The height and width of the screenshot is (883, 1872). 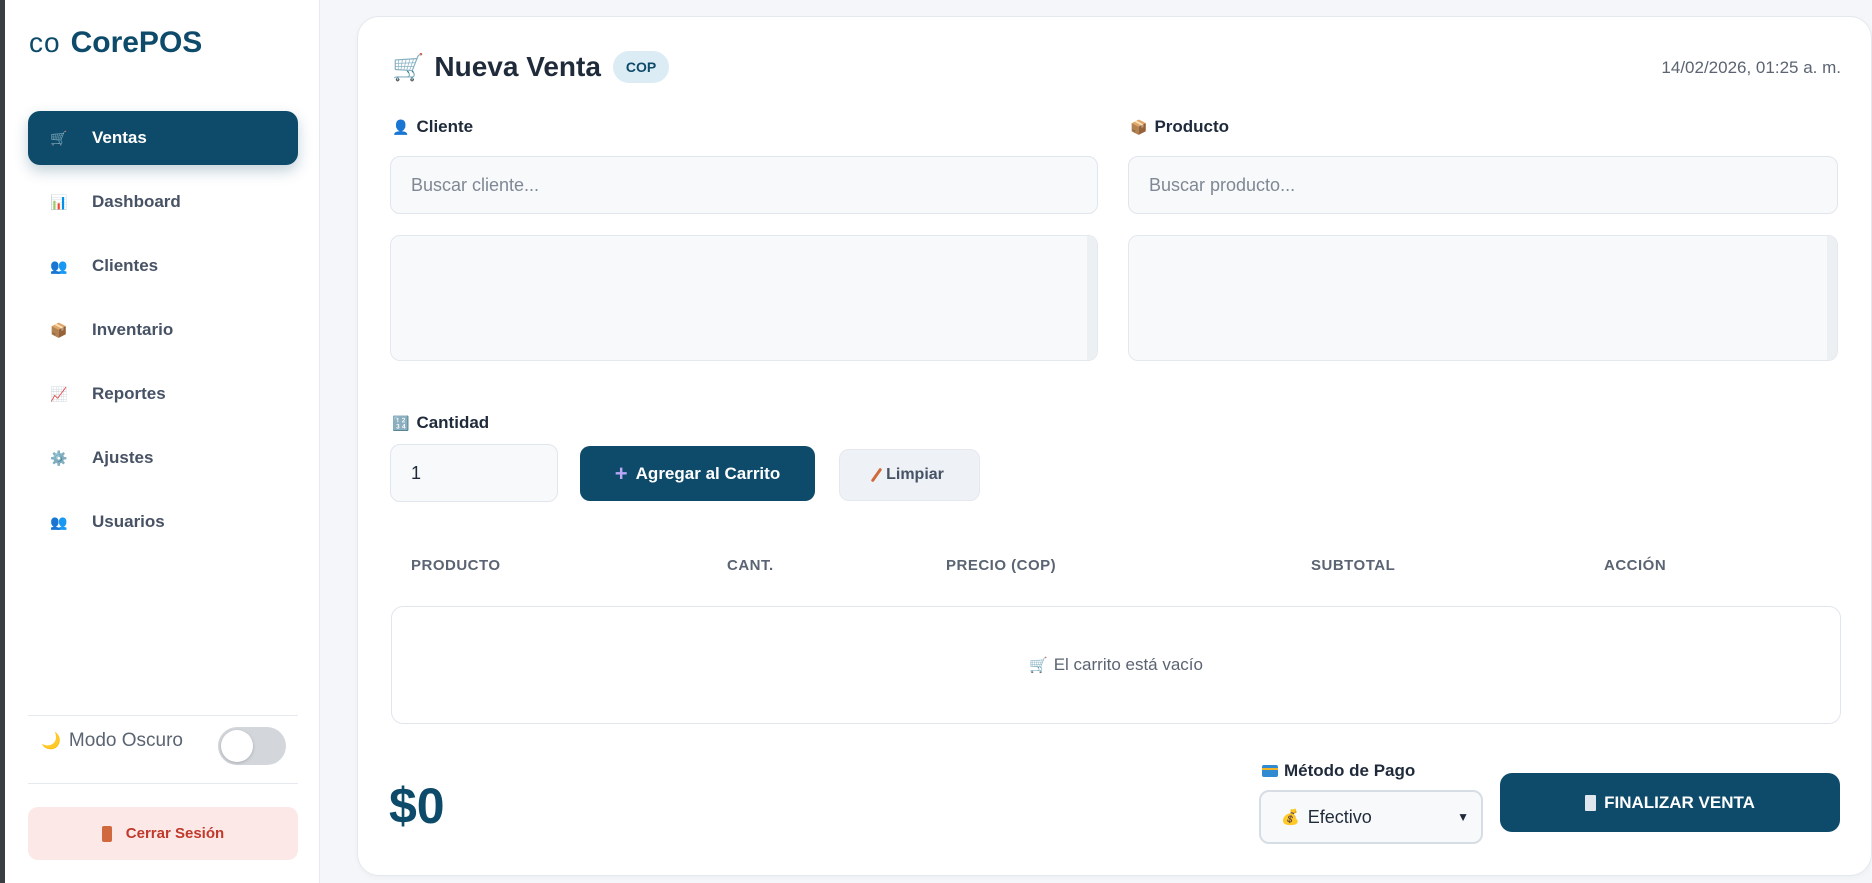 I want to click on column-header: SUBTOTAL, so click(x=1353, y=565).